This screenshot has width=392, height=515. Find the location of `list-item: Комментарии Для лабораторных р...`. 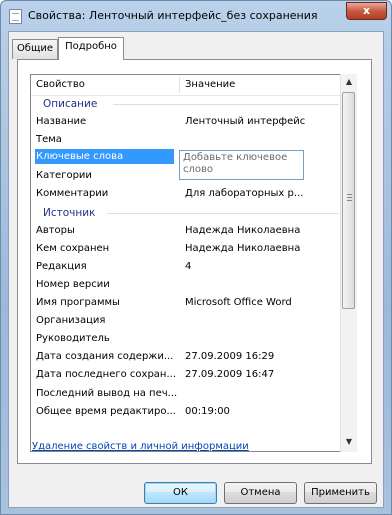

list-item: Комментарии Для лабораторных р... is located at coordinates (191, 194).